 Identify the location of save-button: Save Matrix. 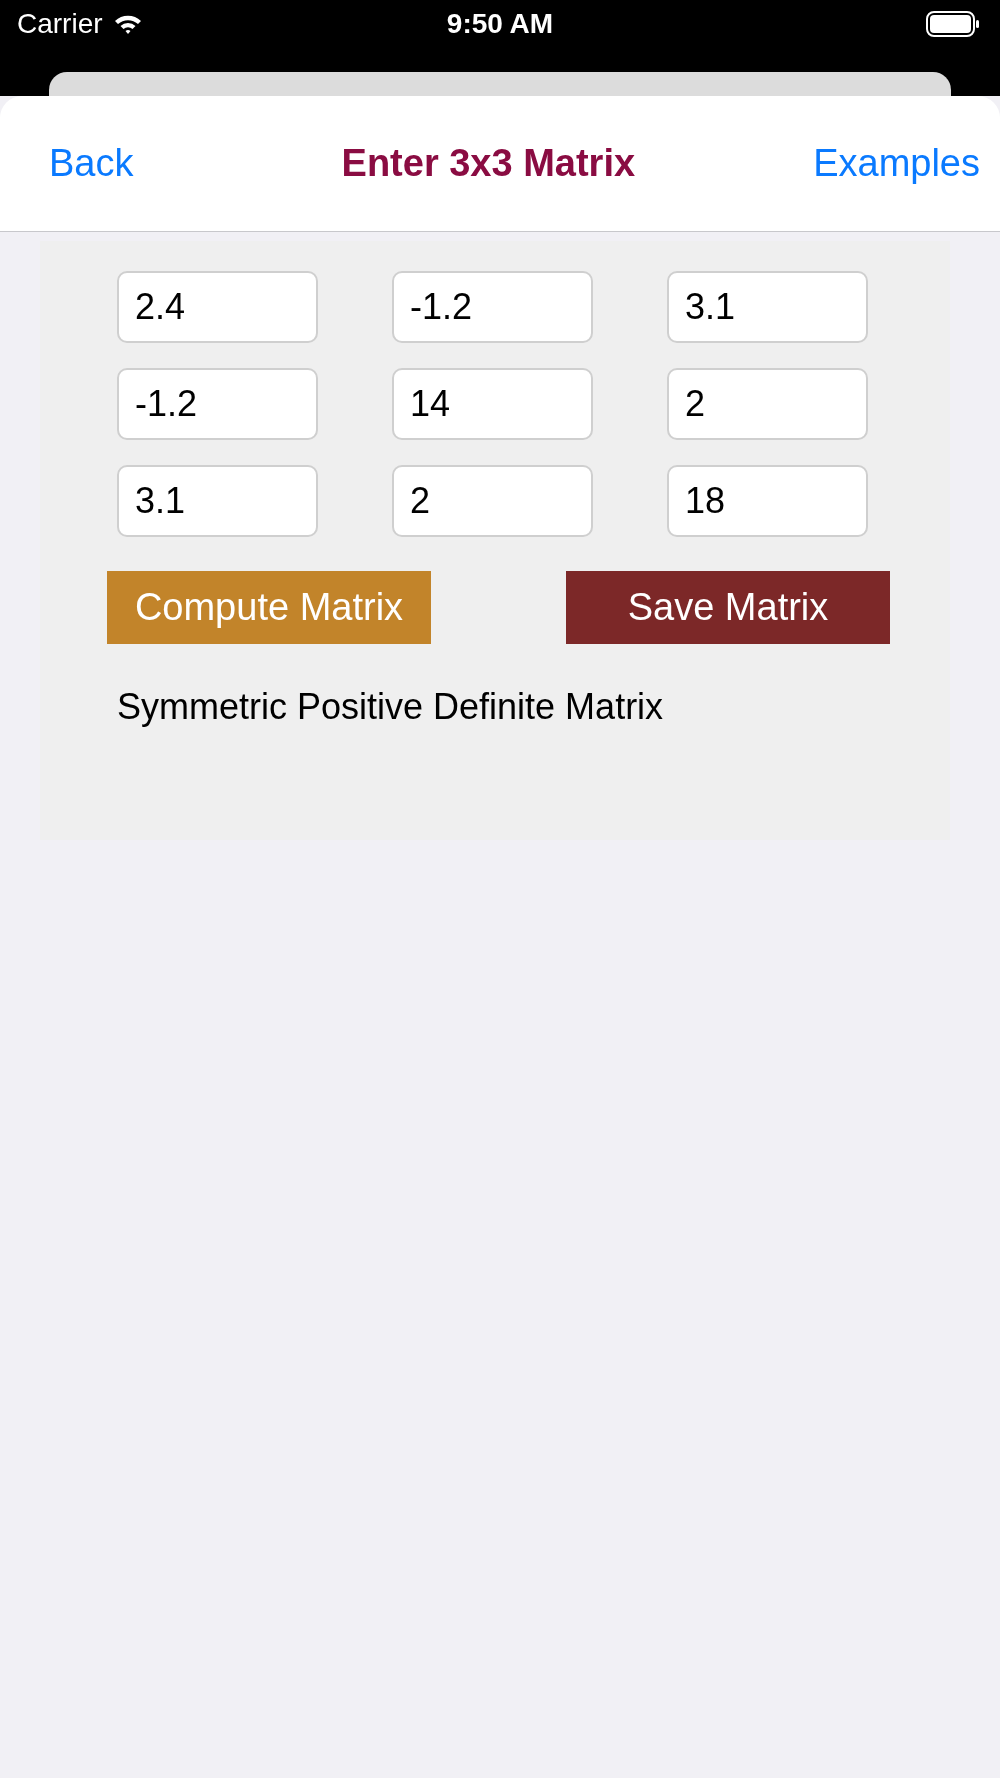
(728, 607).